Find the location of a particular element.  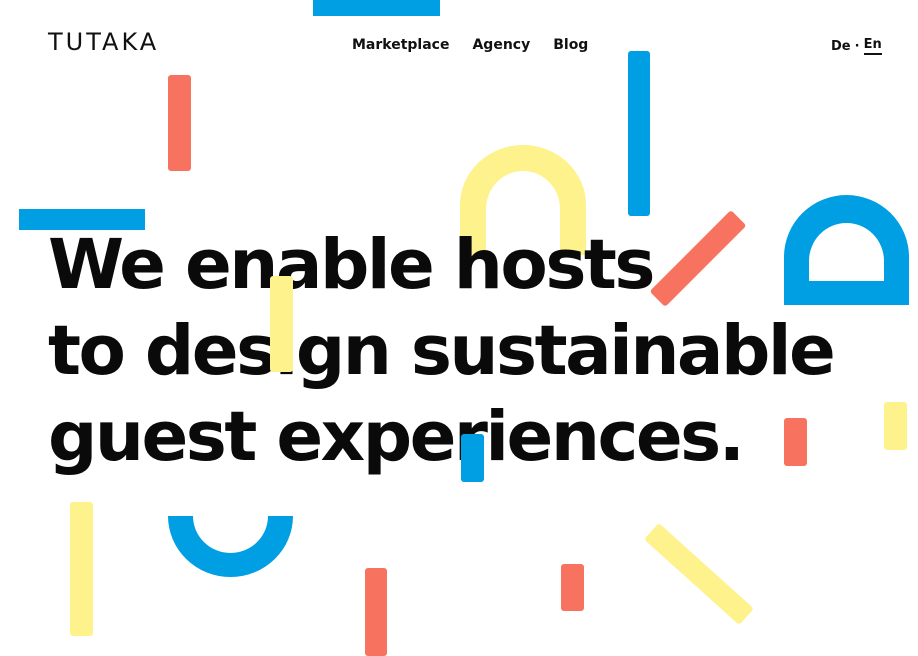

tutaka-logo: TUTAKA is located at coordinates (103, 42).